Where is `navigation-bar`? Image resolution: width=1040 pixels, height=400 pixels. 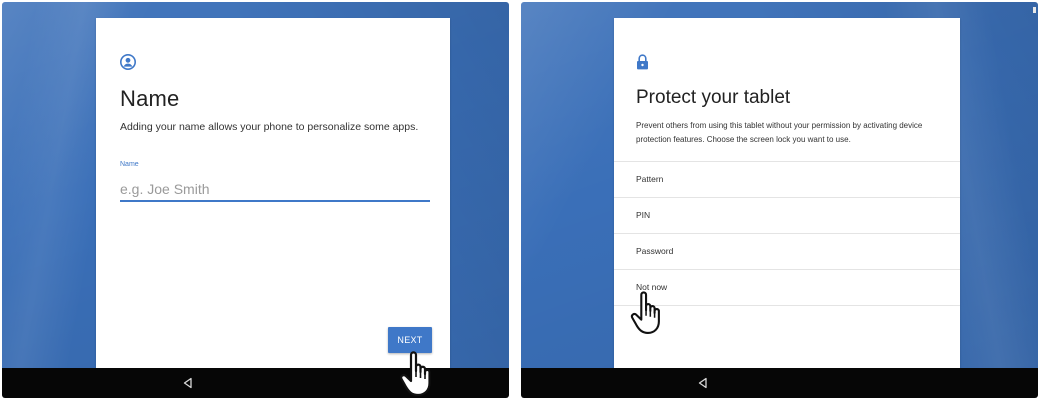 navigation-bar is located at coordinates (779, 383).